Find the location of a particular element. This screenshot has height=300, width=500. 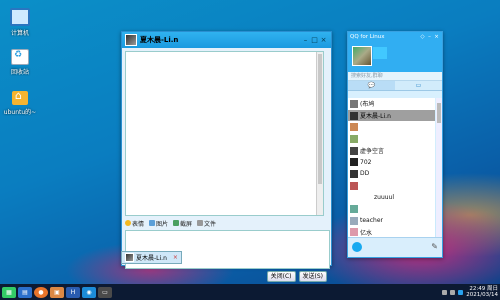

chat-title-bar: 夏木晨-Li.n – □ × is located at coordinates (226, 40).